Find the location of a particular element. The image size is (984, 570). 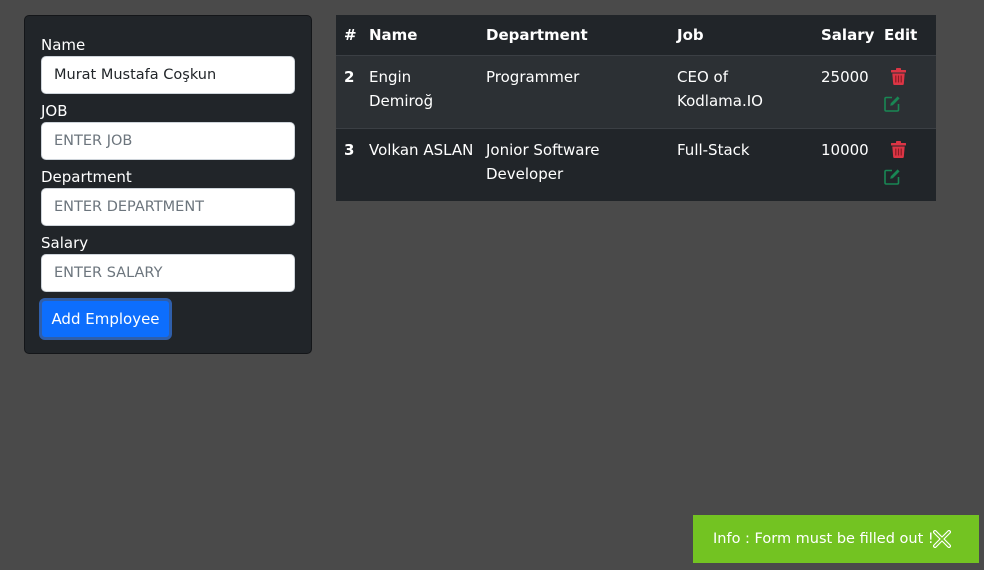

salary-input is located at coordinates (168, 273).